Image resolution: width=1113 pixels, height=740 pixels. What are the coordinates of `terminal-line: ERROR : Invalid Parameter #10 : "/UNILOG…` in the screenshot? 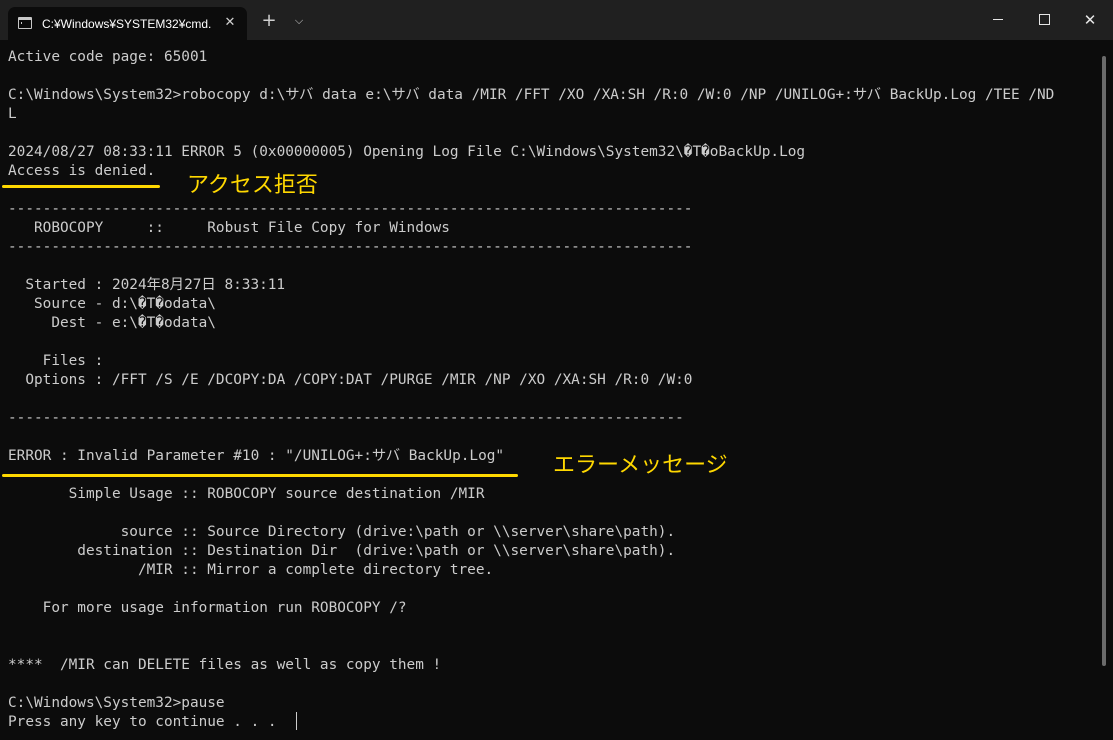 It's located at (256, 456).